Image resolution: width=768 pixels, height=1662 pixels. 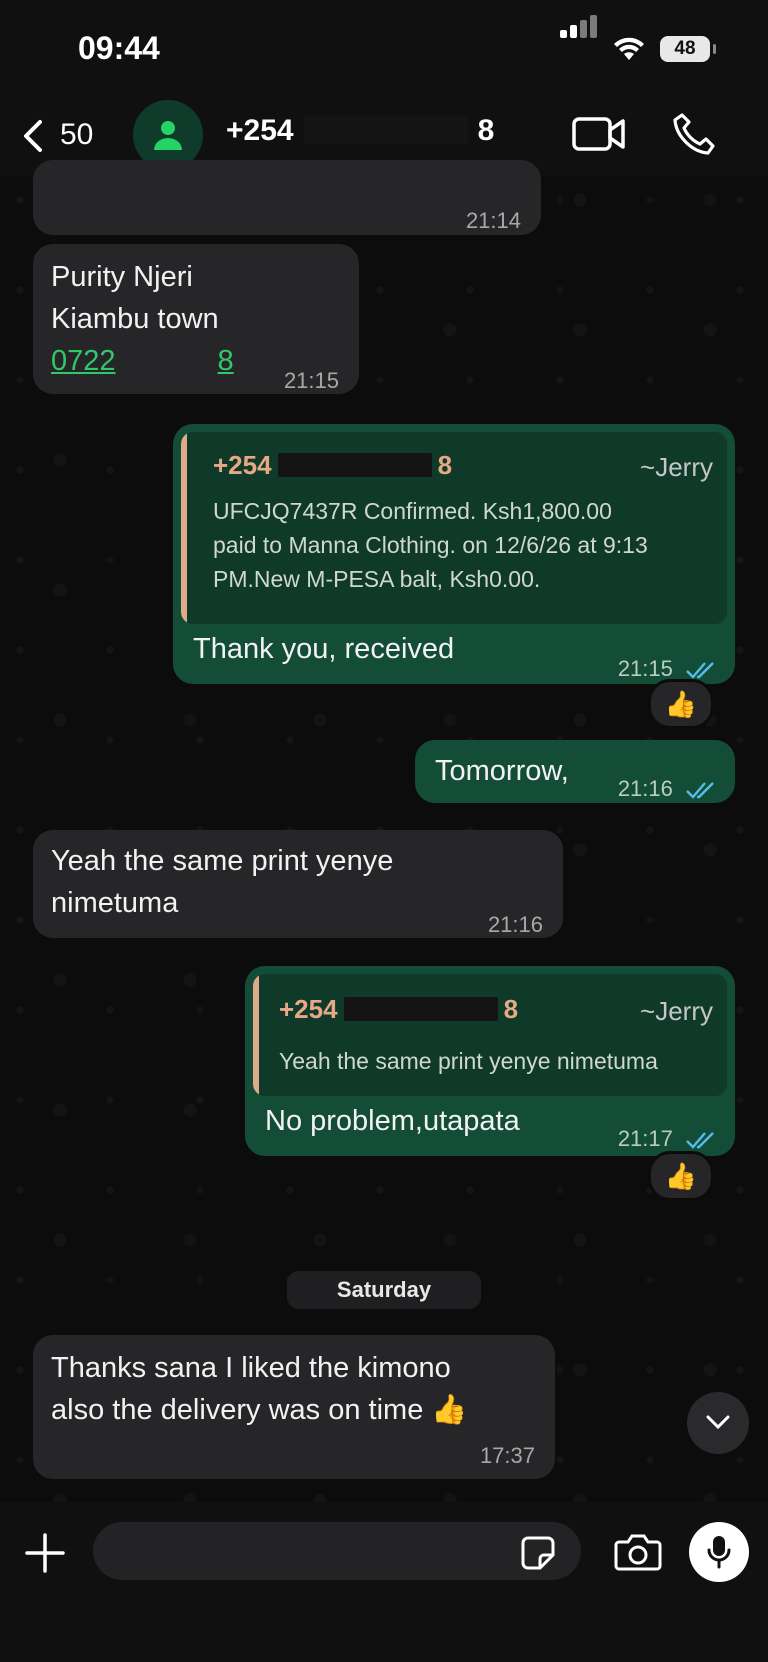 What do you see at coordinates (538, 1553) in the screenshot?
I see `sticker-icon` at bounding box center [538, 1553].